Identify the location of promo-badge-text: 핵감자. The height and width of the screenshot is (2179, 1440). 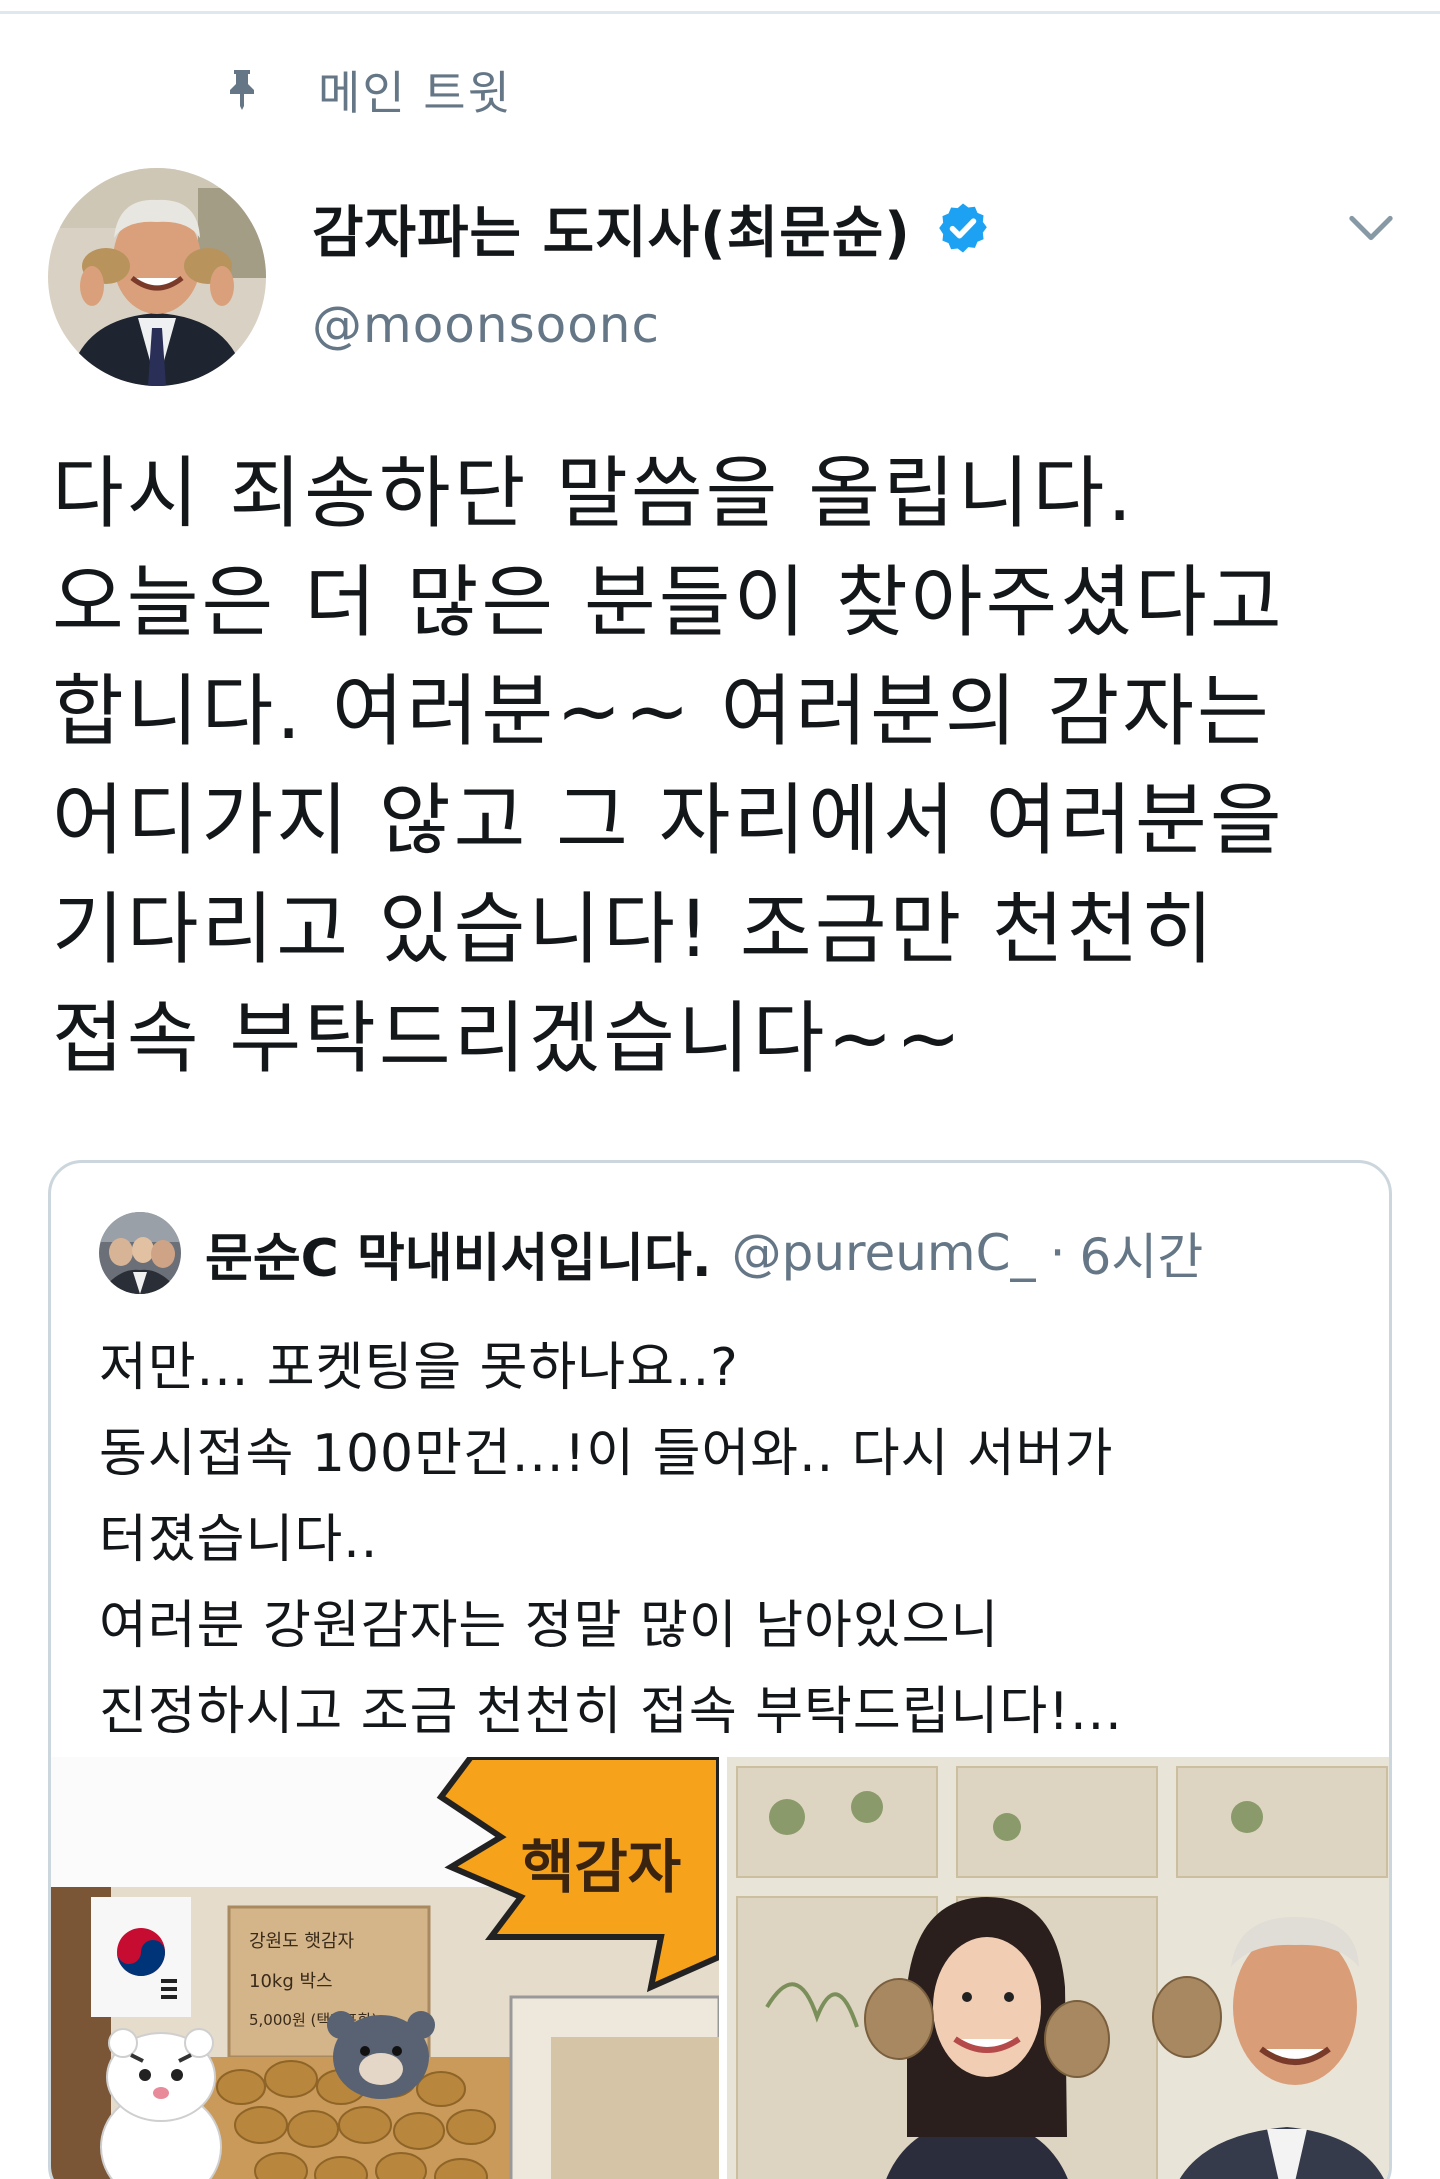
(601, 1867).